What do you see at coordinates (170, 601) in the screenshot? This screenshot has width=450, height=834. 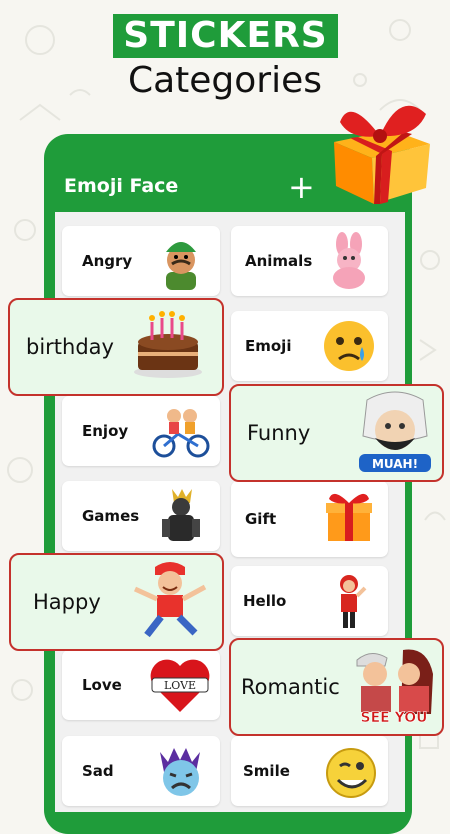 I see `happy-boy-sticker-icon` at bounding box center [170, 601].